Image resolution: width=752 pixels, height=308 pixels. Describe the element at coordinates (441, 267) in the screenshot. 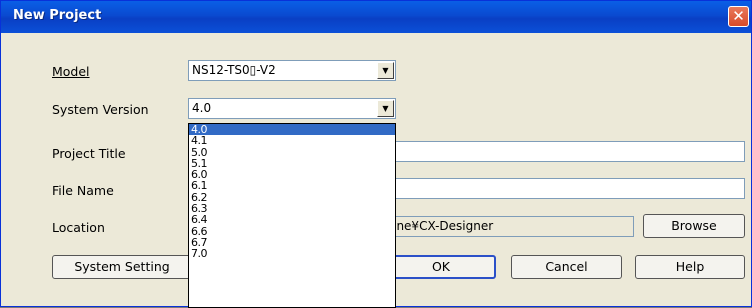

I see `ok-button: OK` at that location.